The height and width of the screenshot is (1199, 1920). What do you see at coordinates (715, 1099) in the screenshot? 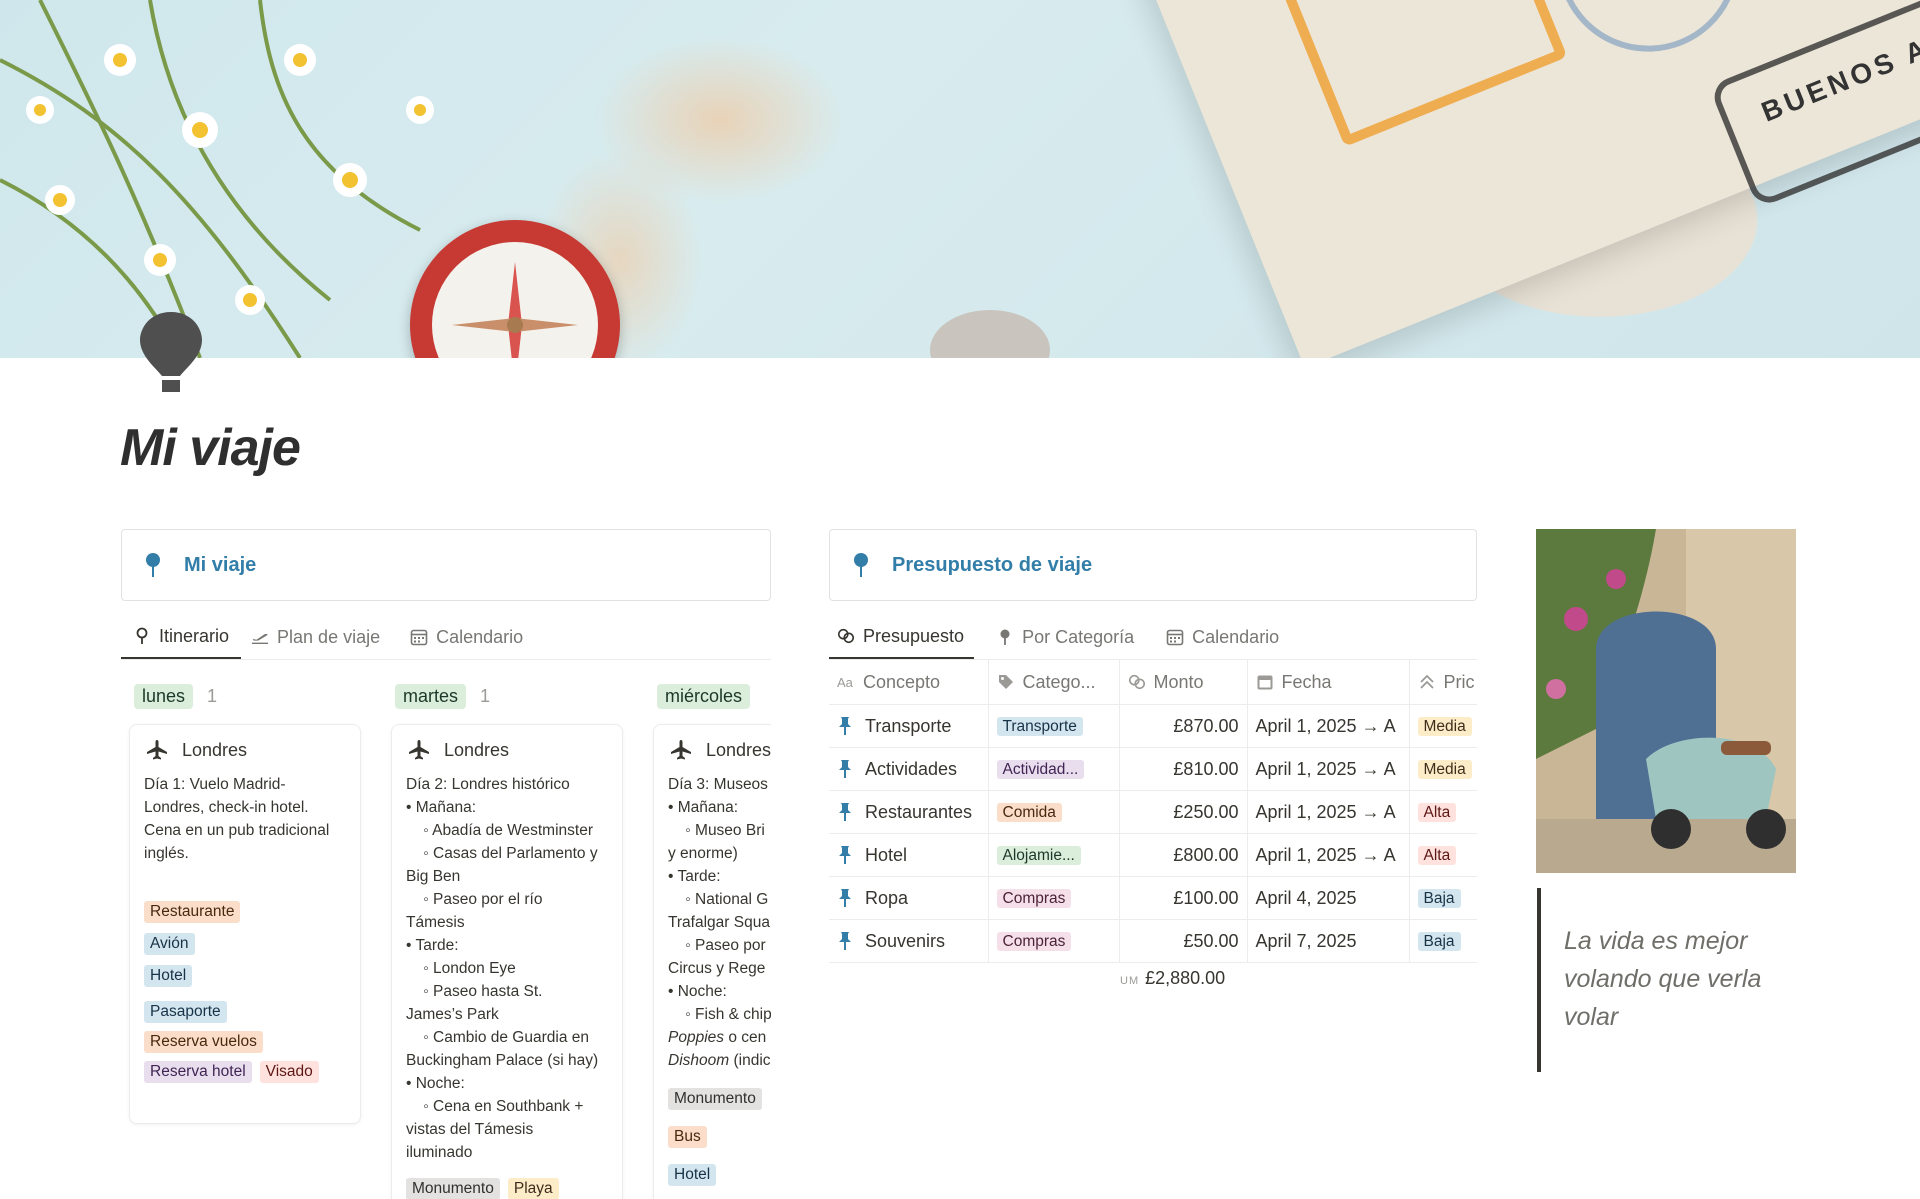
I see `tag-monumento: Monumento` at bounding box center [715, 1099].